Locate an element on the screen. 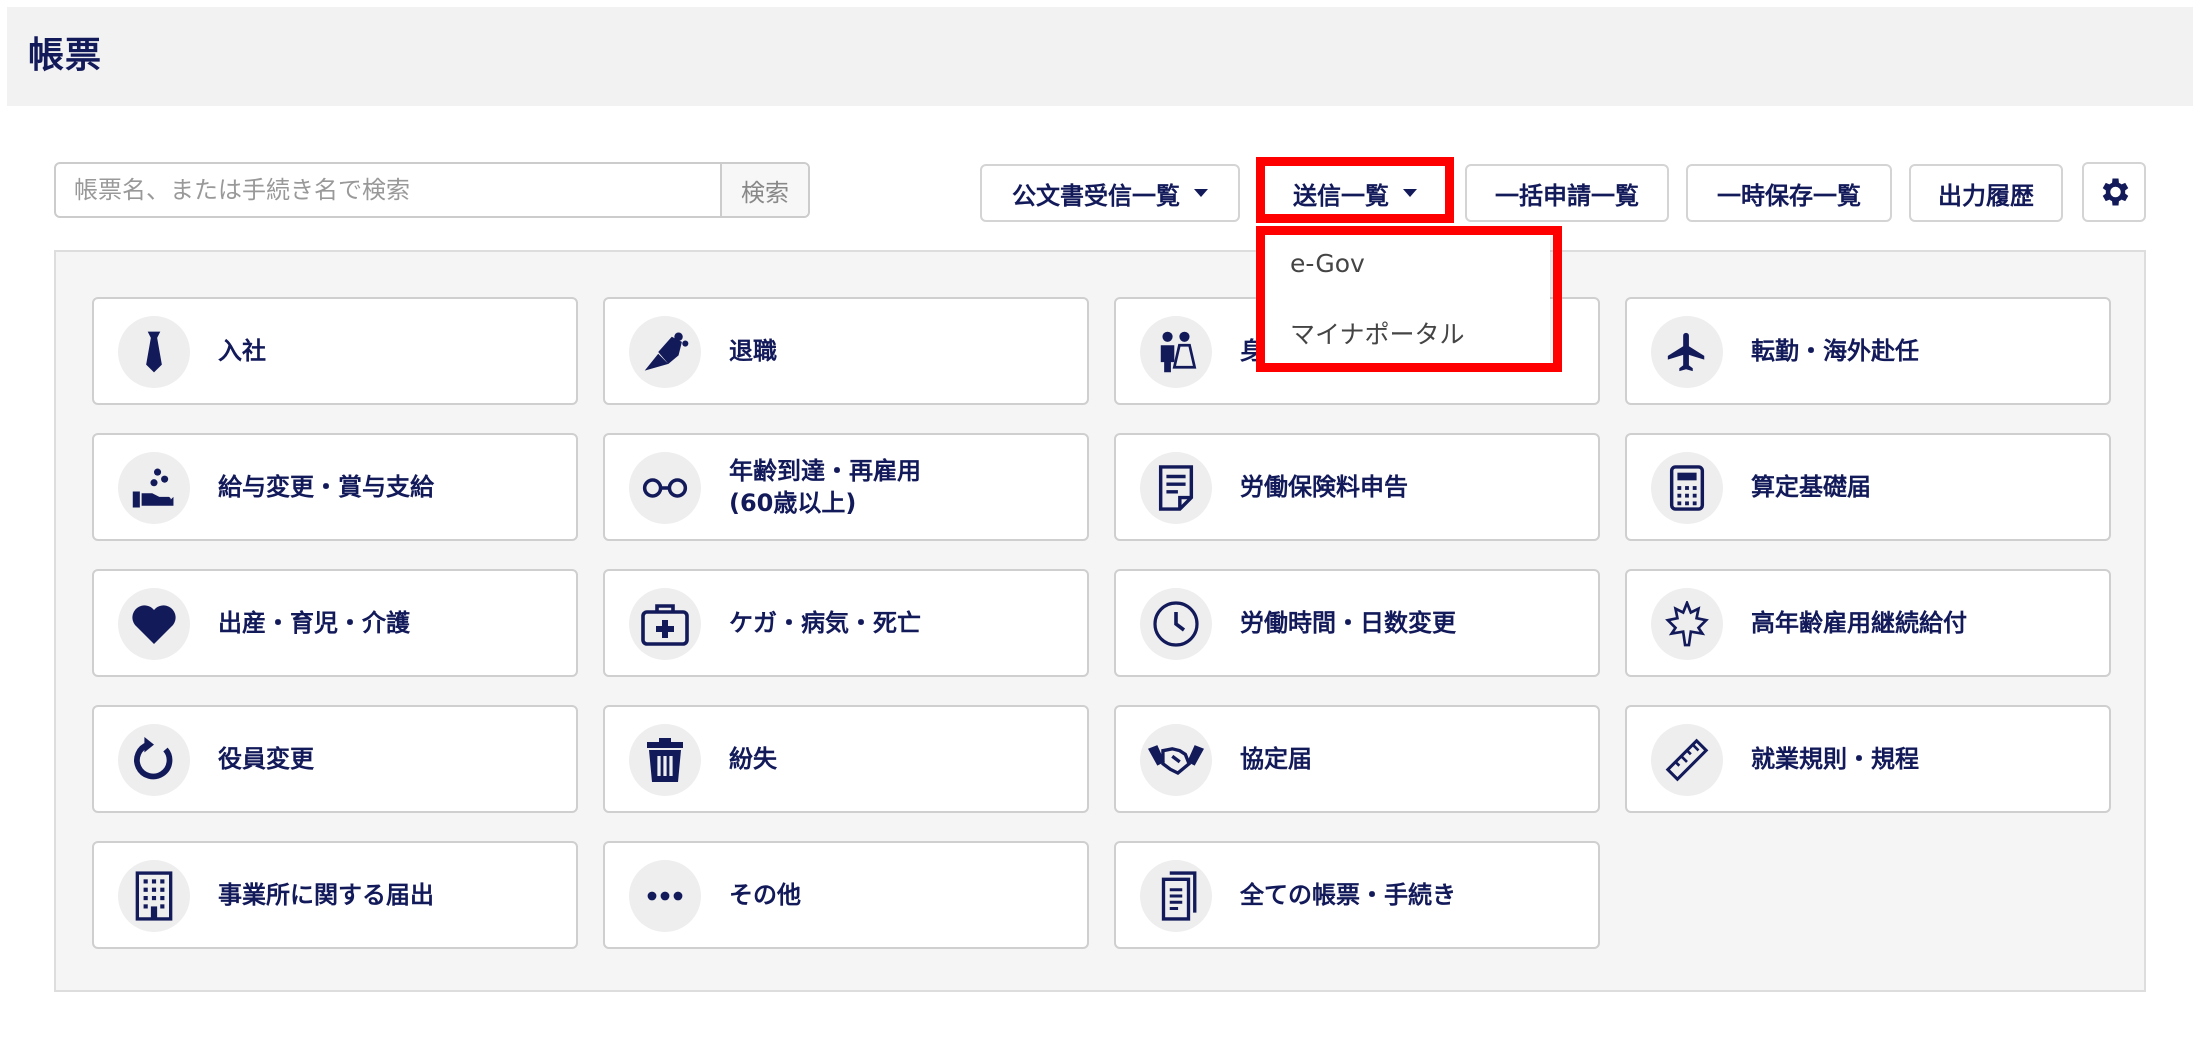  category-card-childcare: 出産・育児・介護 is located at coordinates (335, 623).